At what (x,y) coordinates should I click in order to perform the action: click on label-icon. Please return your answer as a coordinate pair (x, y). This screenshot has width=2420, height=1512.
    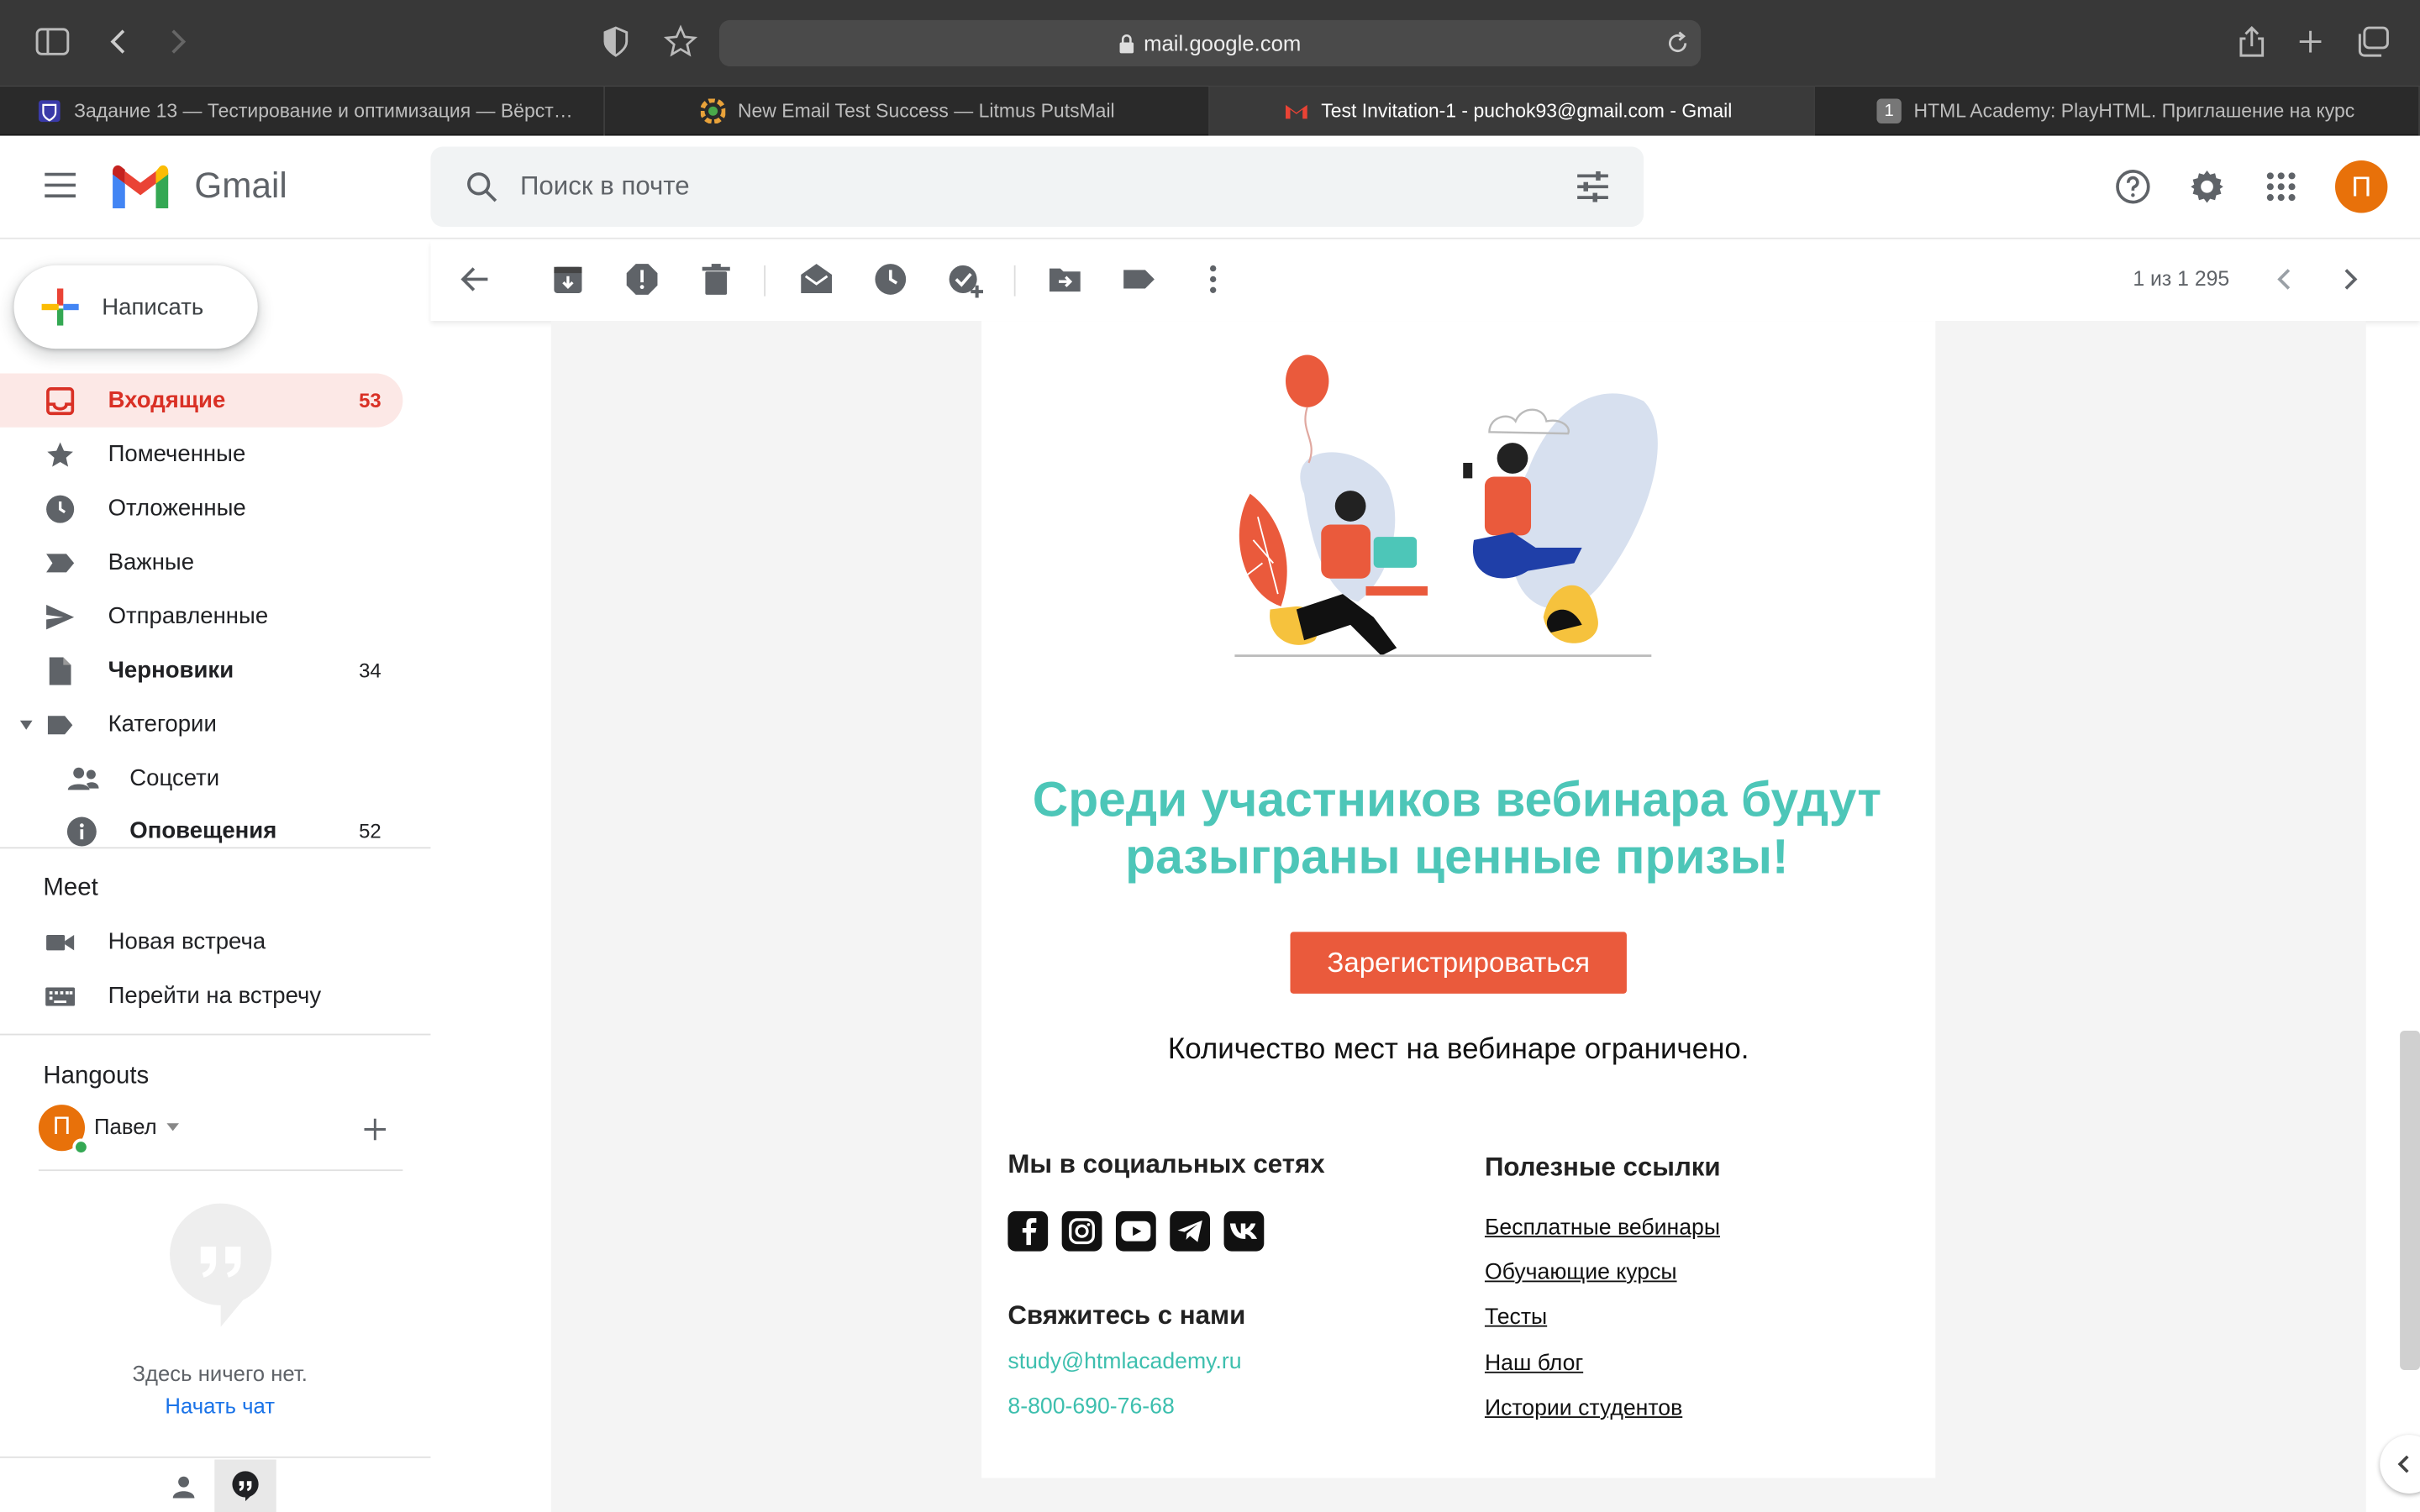
    Looking at the image, I should click on (60, 725).